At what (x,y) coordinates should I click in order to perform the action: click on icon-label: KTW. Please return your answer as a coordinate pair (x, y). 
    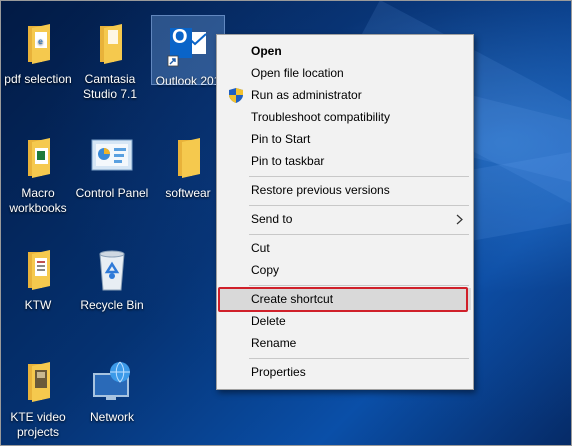
    Looking at the image, I should click on (38, 305).